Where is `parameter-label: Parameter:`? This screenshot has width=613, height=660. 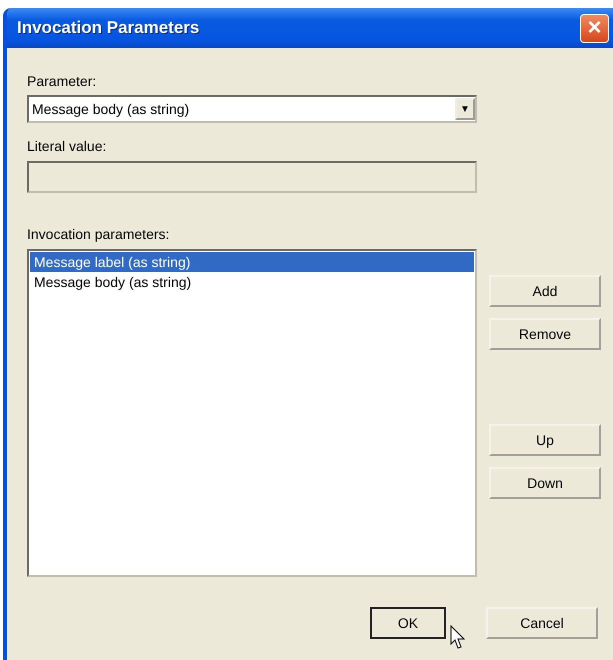
parameter-label: Parameter: is located at coordinates (62, 81).